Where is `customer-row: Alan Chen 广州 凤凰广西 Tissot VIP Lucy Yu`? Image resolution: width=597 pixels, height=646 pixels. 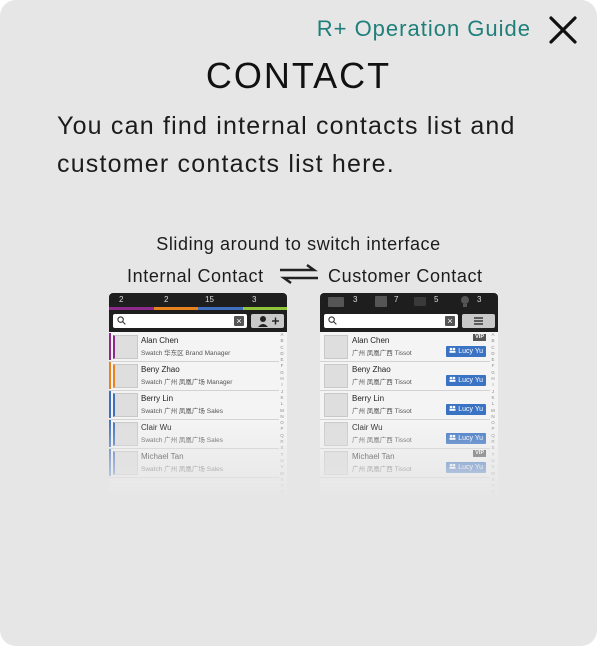
customer-row: Alan Chen 广州 凤凰广西 Tissot VIP Lucy Yu is located at coordinates (405, 347).